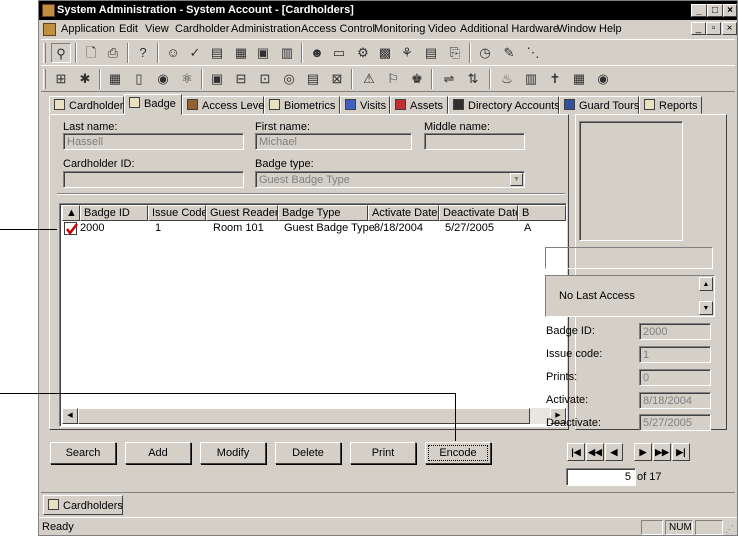 The width and height of the screenshot is (738, 536). What do you see at coordinates (601, 477) in the screenshot?
I see `record-number-input: 5` at bounding box center [601, 477].